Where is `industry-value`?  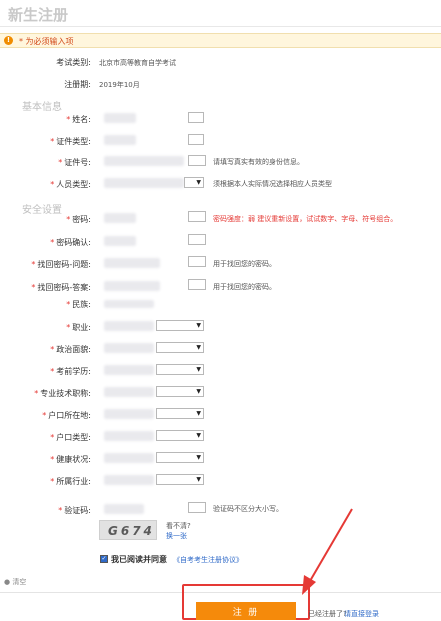 industry-value is located at coordinates (129, 480).